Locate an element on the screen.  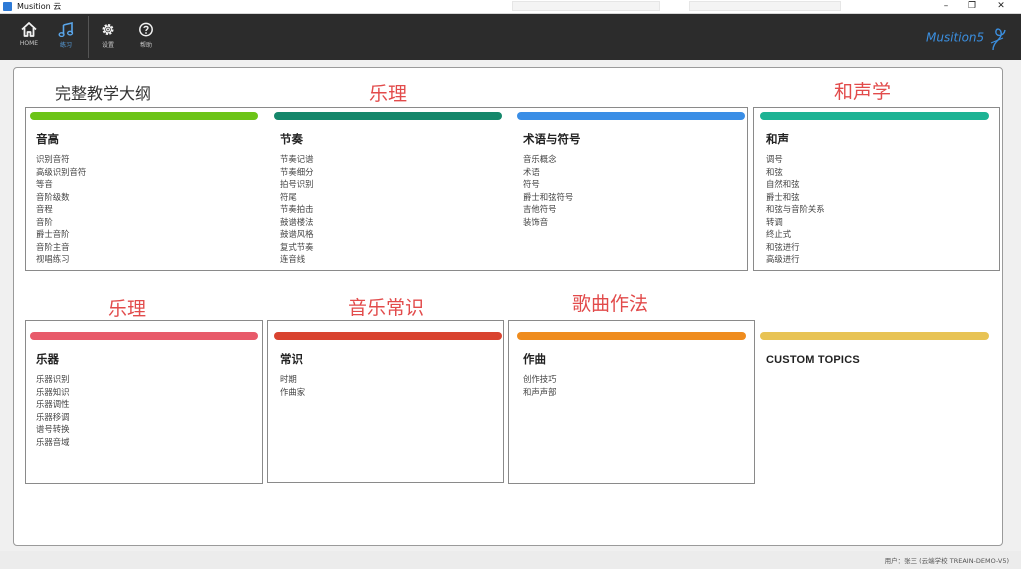
category-title: CUSTOM TOPICS is located at coordinates (813, 360).